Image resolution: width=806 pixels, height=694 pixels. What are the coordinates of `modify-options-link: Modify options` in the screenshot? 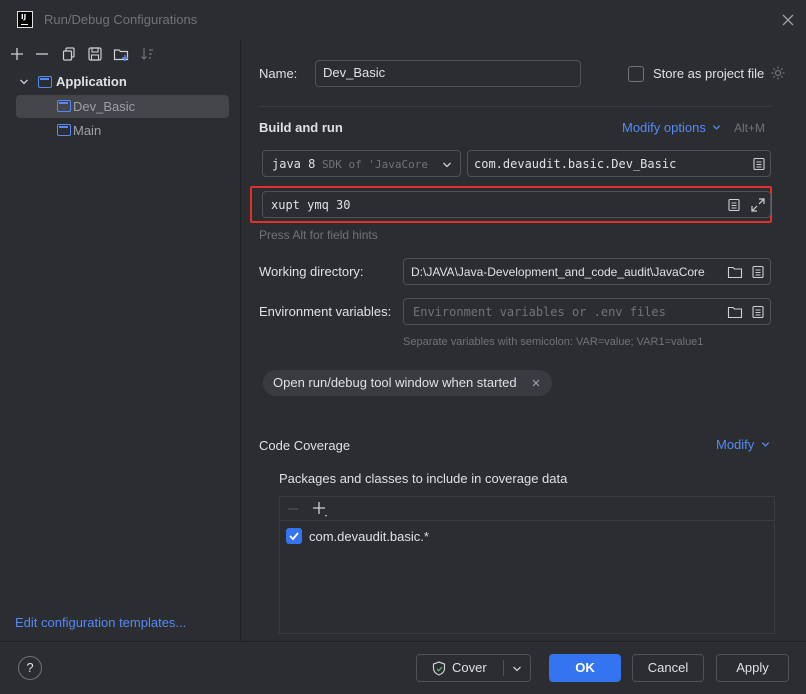 It's located at (671, 127).